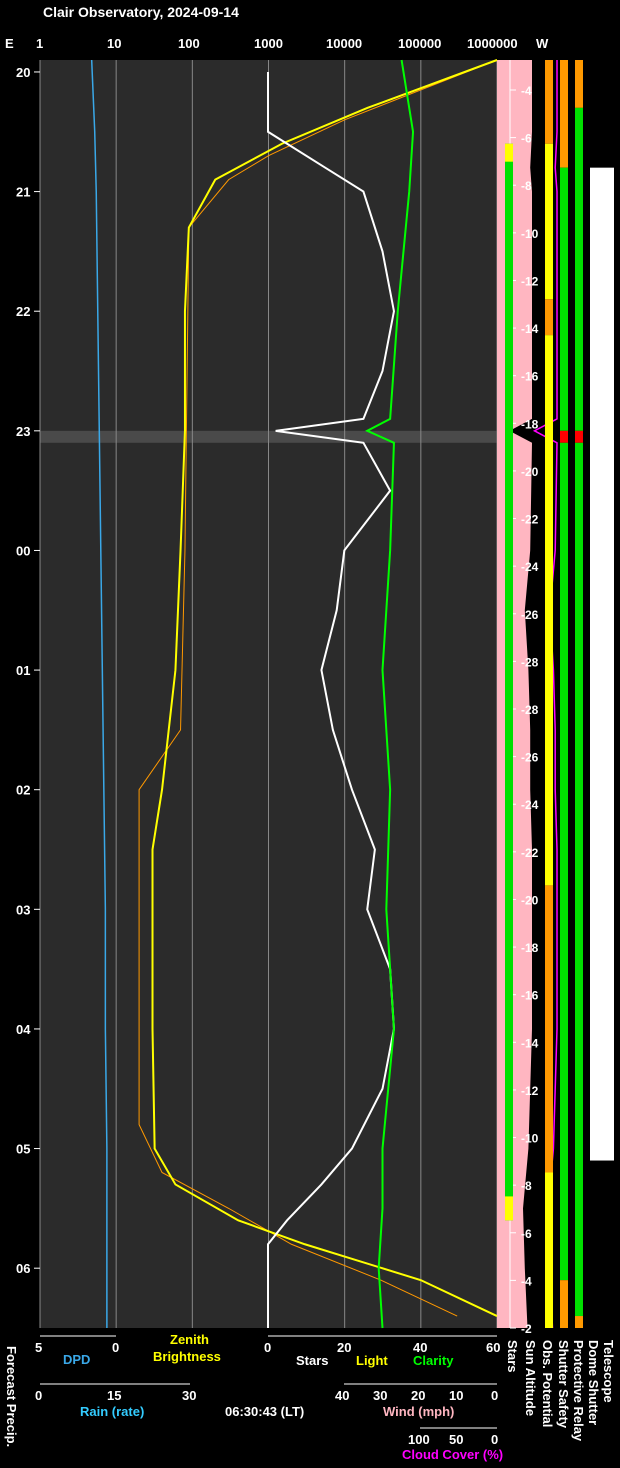  Describe the element at coordinates (526, 1186) in the screenshot. I see `sun-alt-label-23: -8` at that location.